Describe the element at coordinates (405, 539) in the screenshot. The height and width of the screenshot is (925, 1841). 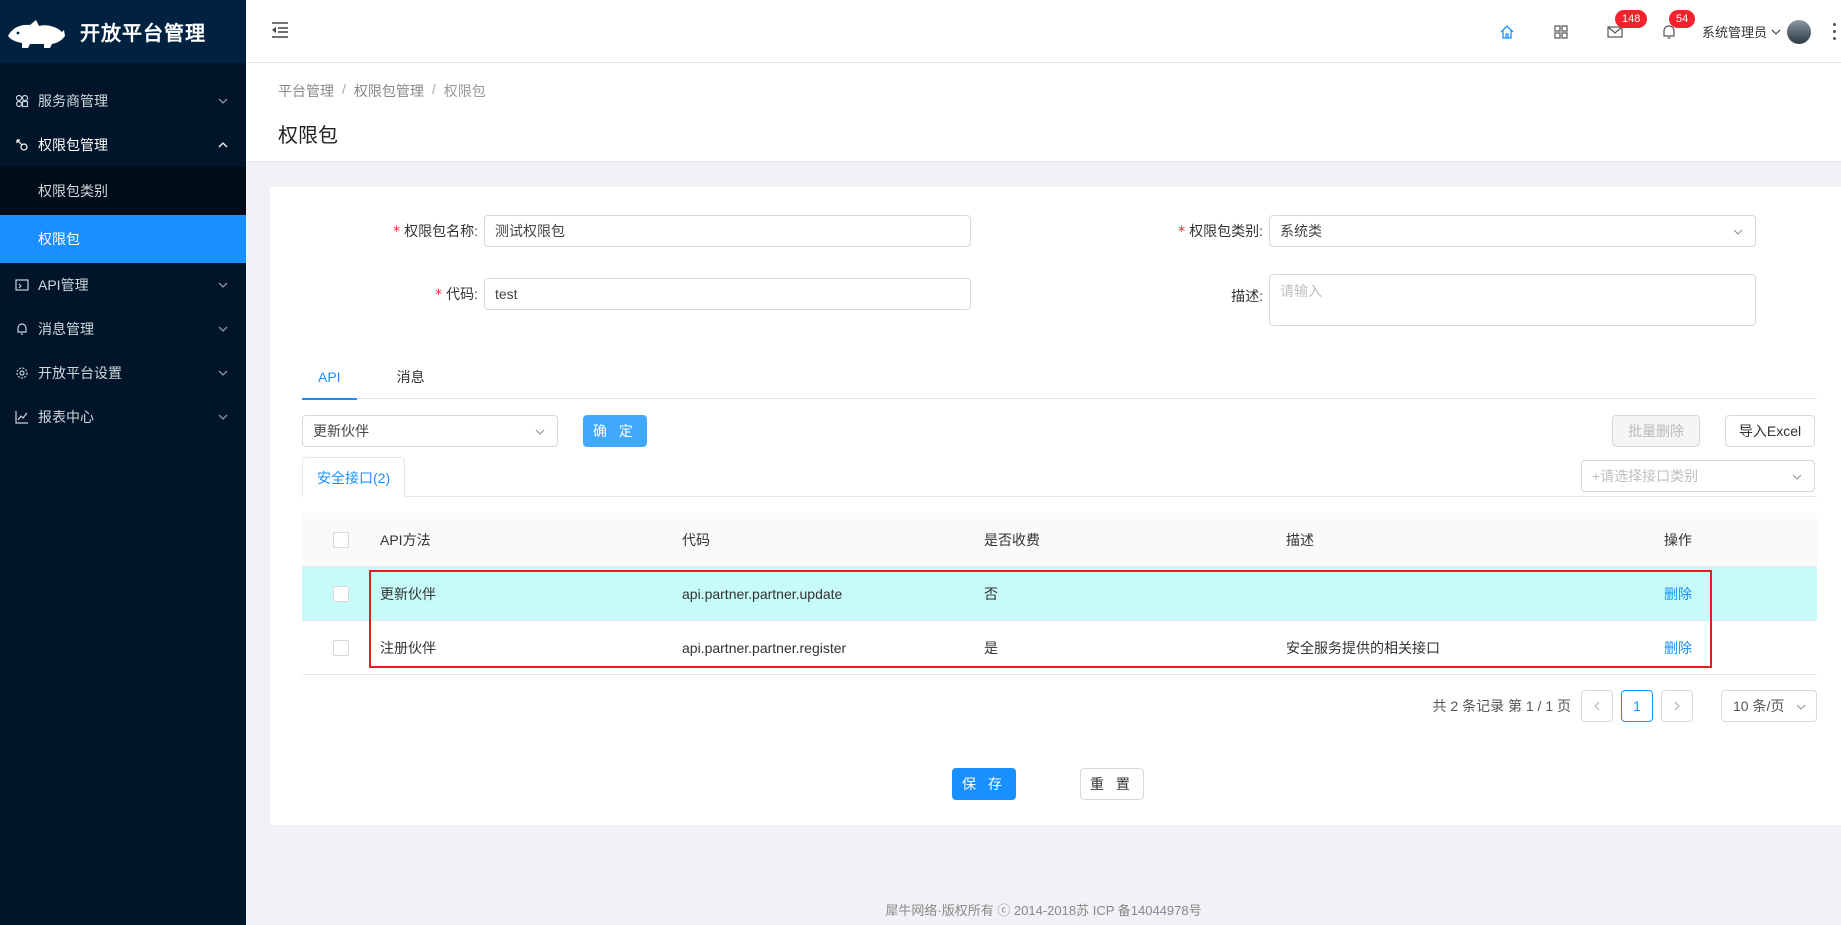
I see `col-method: API方法` at that location.